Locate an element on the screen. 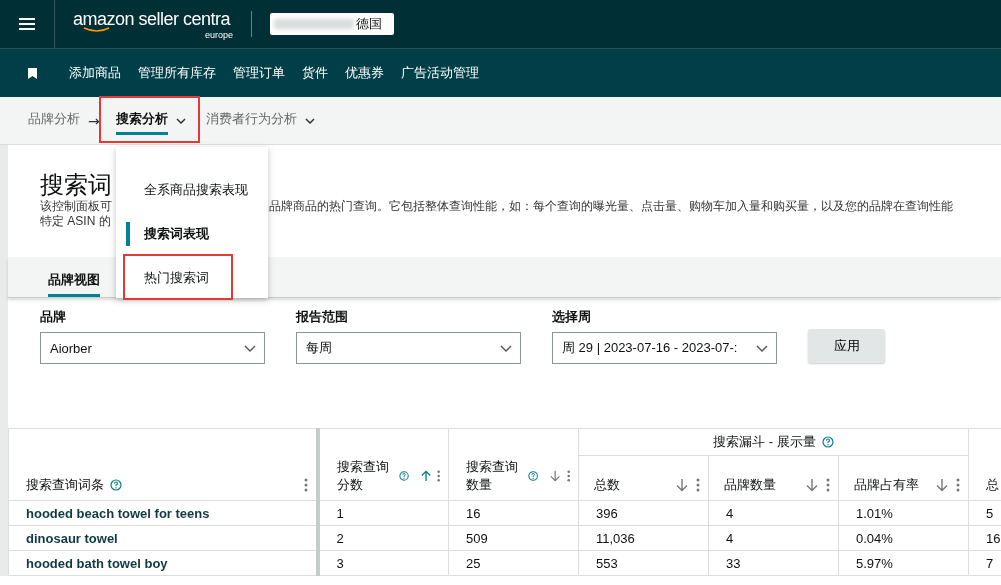 The height and width of the screenshot is (585, 1001). table-cell: 396 is located at coordinates (607, 513).